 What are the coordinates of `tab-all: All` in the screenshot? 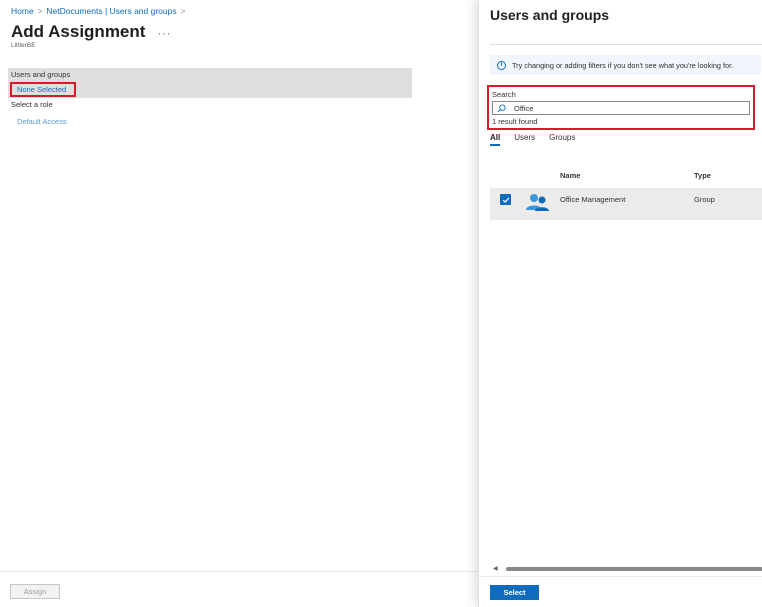 It's located at (495, 139).